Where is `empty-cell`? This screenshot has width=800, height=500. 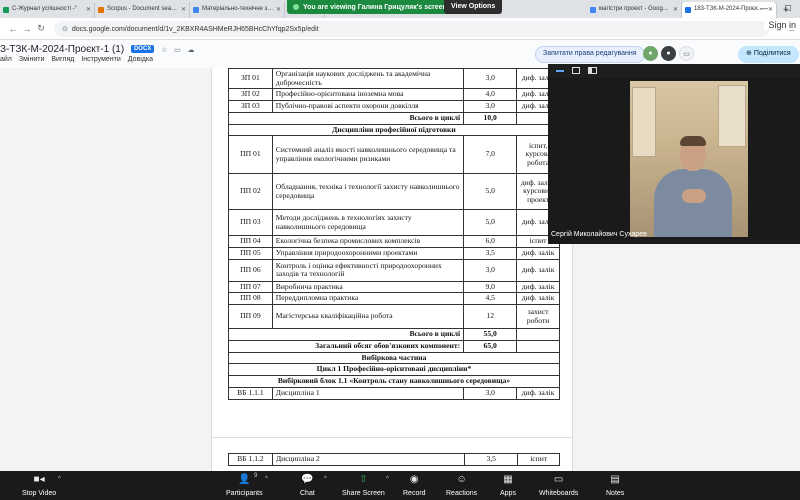
empty-cell is located at coordinates (538, 334).